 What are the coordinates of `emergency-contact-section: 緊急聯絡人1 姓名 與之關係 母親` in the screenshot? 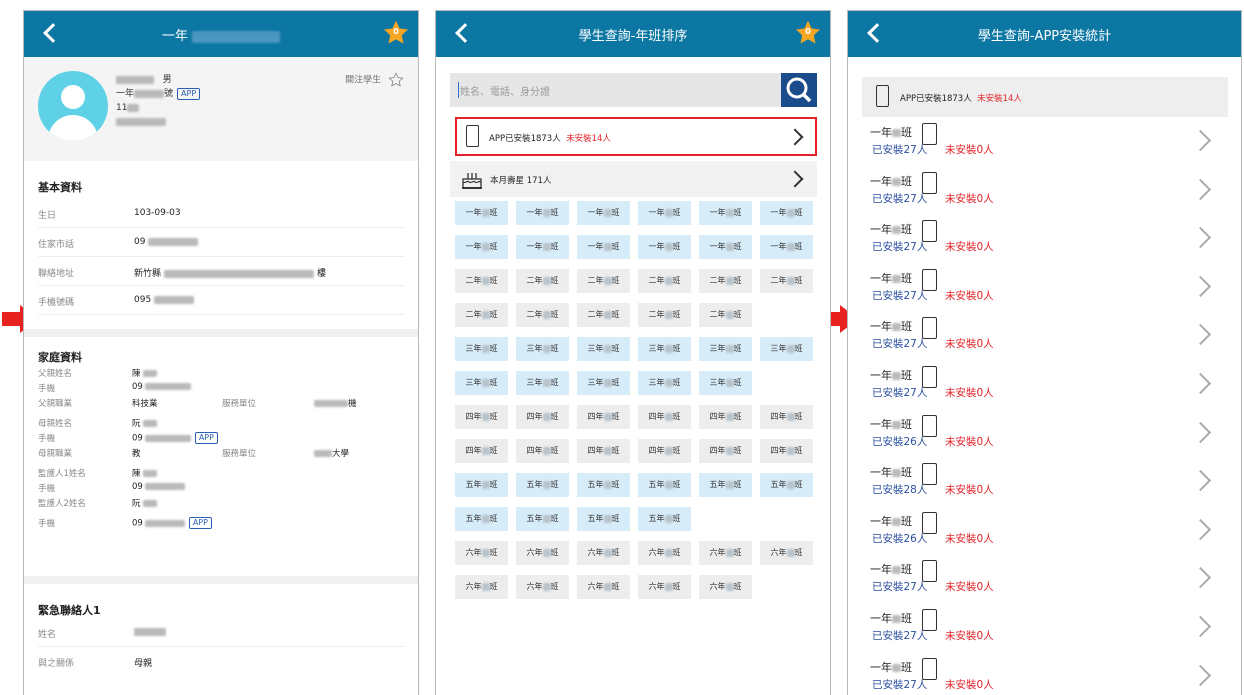 It's located at (221, 630).